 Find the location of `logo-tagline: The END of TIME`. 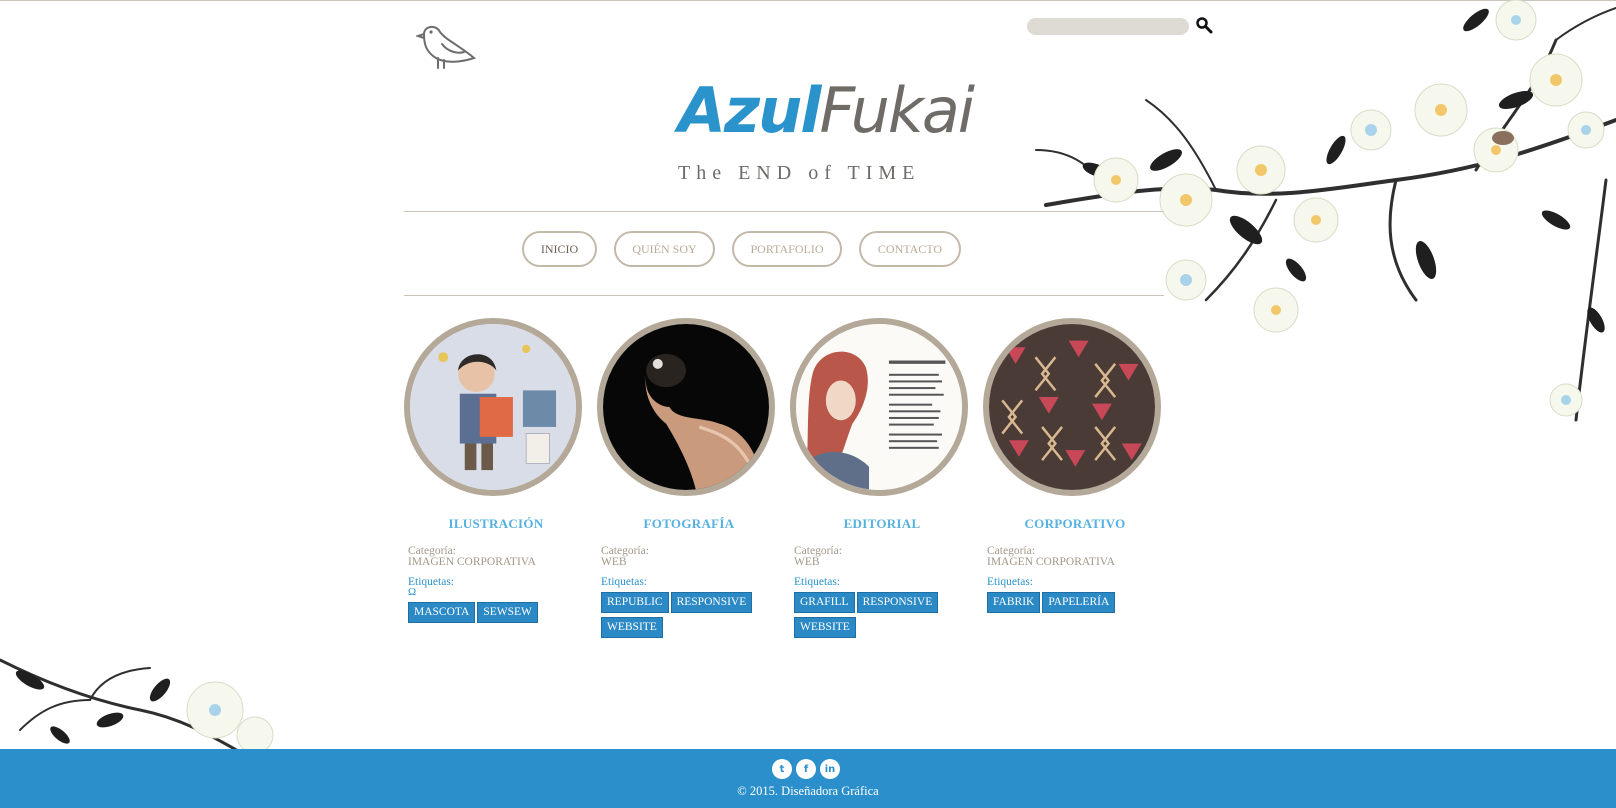

logo-tagline: The END of TIME is located at coordinates (799, 173).